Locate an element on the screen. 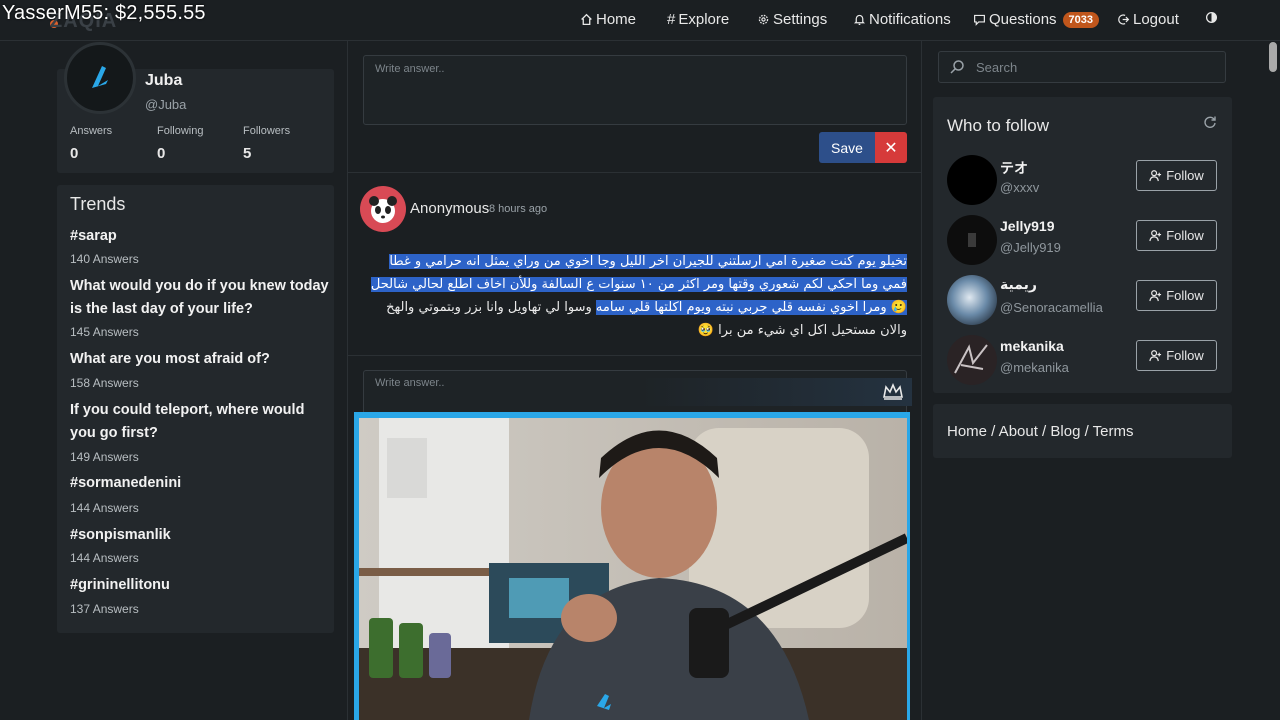 Image resolution: width=1280 pixels, height=720 pixels. trend-item-title: #sarap is located at coordinates (200, 236).